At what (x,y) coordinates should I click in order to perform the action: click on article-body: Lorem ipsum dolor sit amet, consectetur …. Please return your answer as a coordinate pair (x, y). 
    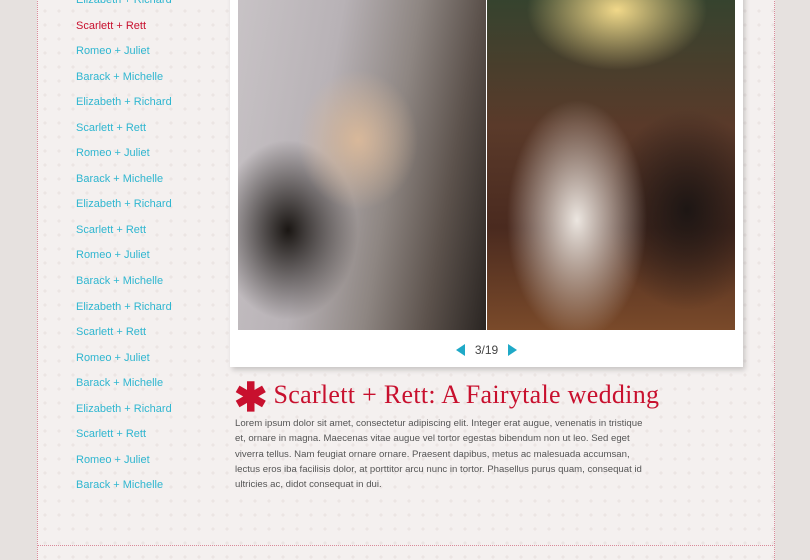
    Looking at the image, I should click on (439, 454).